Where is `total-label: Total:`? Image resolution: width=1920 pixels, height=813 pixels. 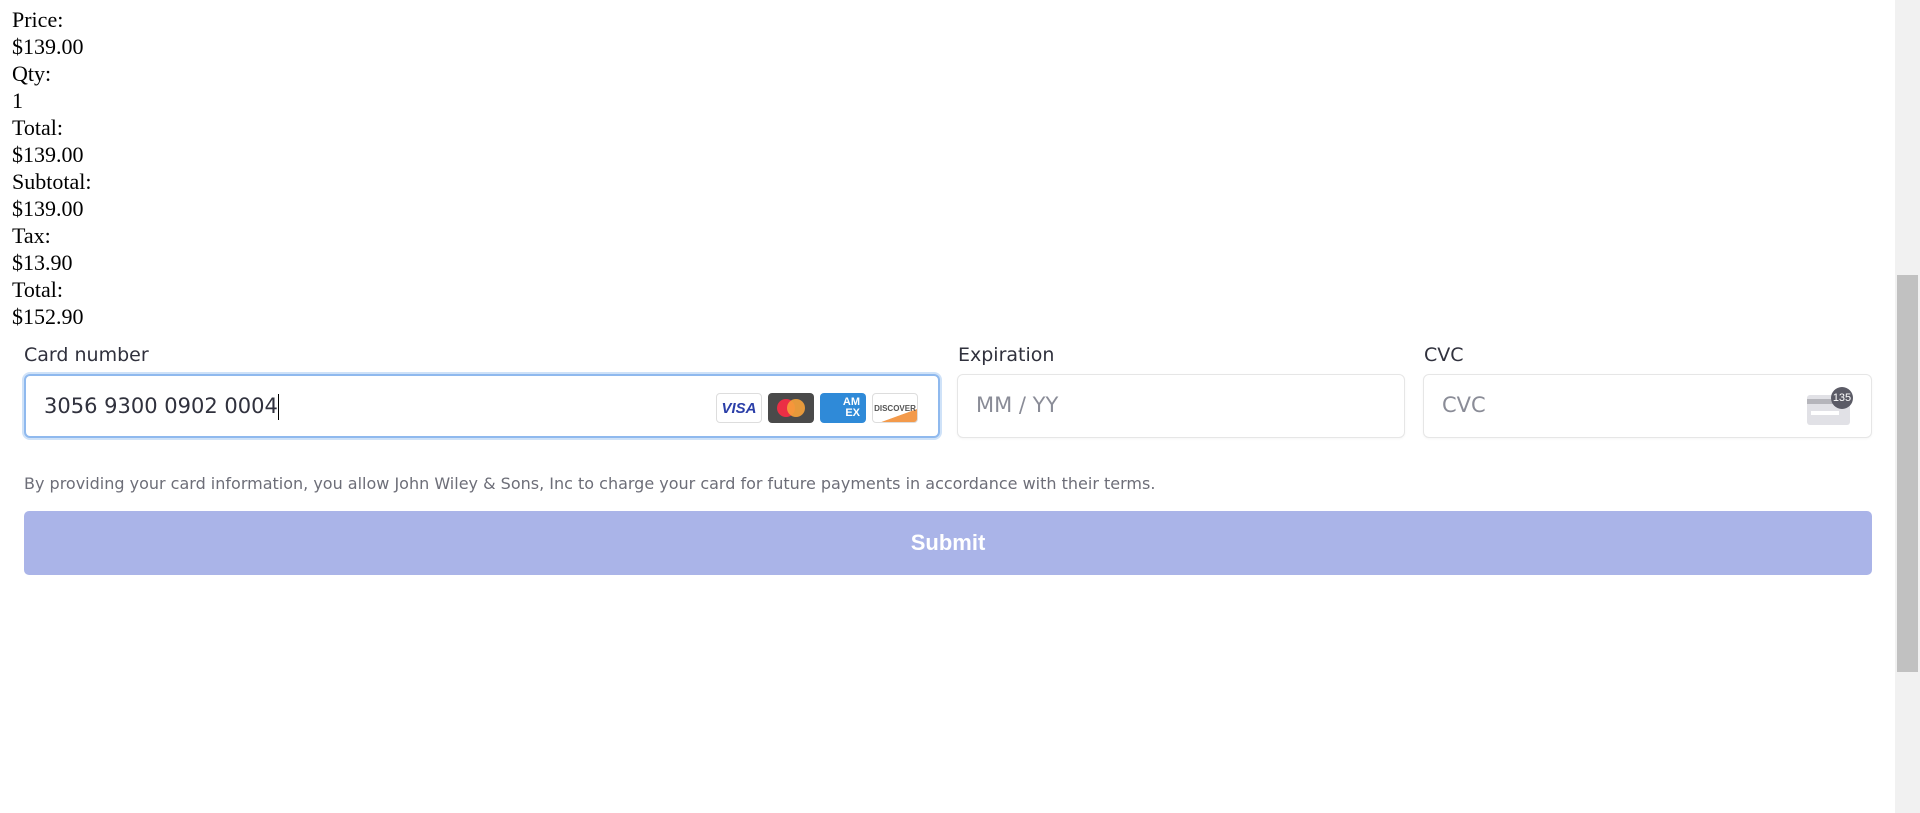
total-label: Total: is located at coordinates (38, 289).